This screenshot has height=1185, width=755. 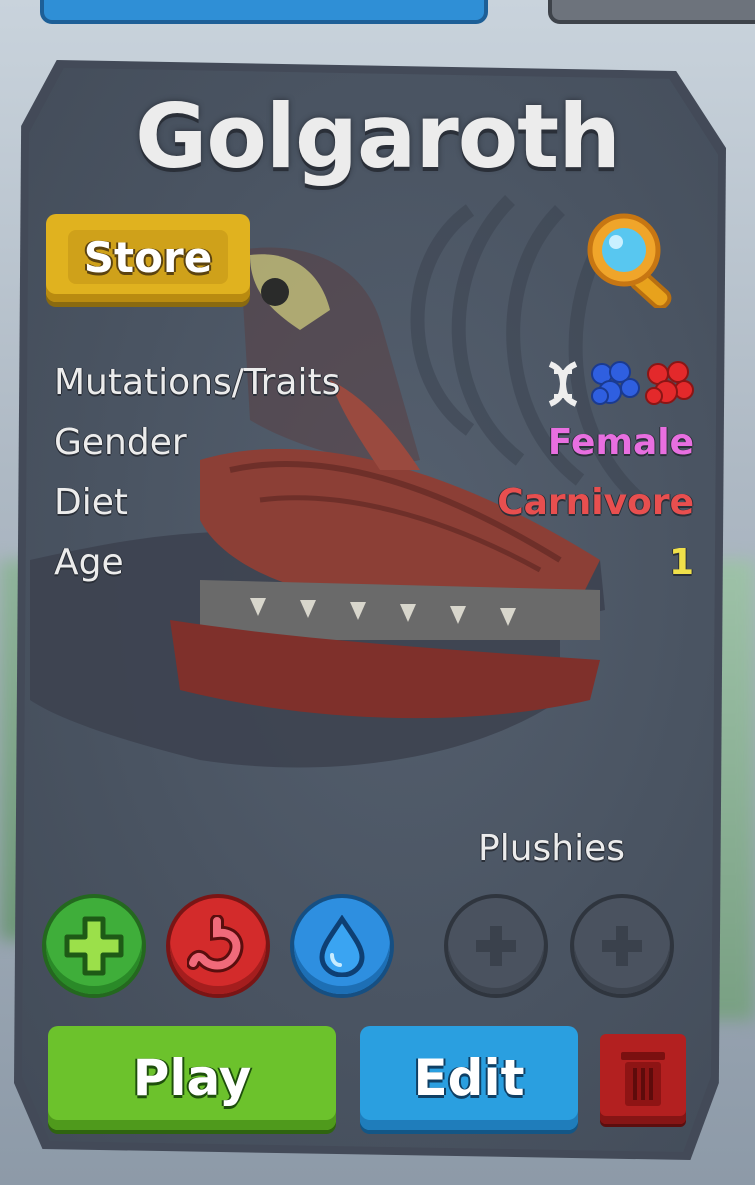 I want to click on dna-icon, so click(x=563, y=384).